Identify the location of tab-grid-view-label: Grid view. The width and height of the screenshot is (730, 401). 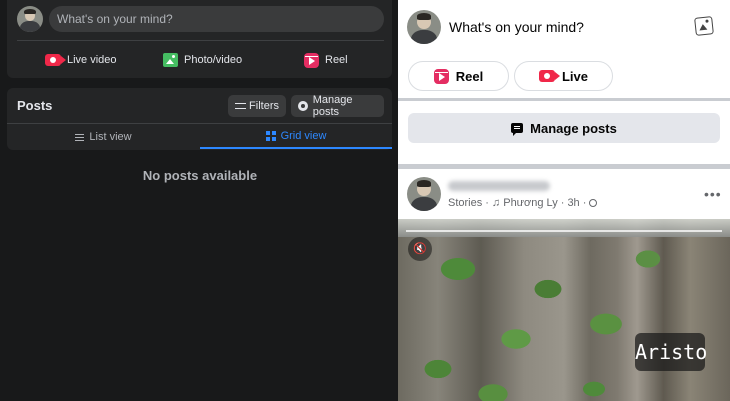
(303, 136).